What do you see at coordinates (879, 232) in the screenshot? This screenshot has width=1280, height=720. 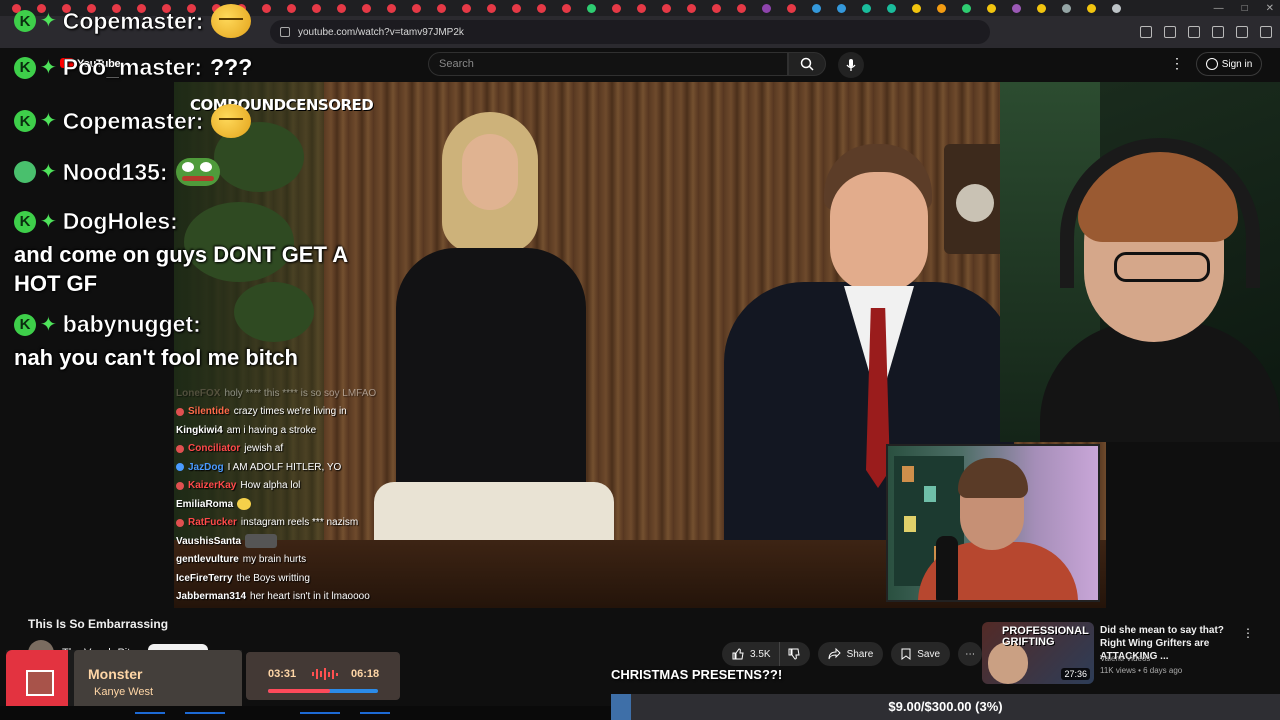 I see `man-face` at bounding box center [879, 232].